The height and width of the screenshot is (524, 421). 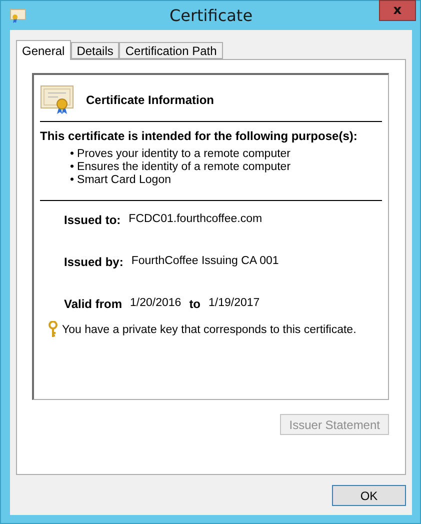 I want to click on private-key-note: You have a private key that corresponds to this certificate., so click(x=209, y=330).